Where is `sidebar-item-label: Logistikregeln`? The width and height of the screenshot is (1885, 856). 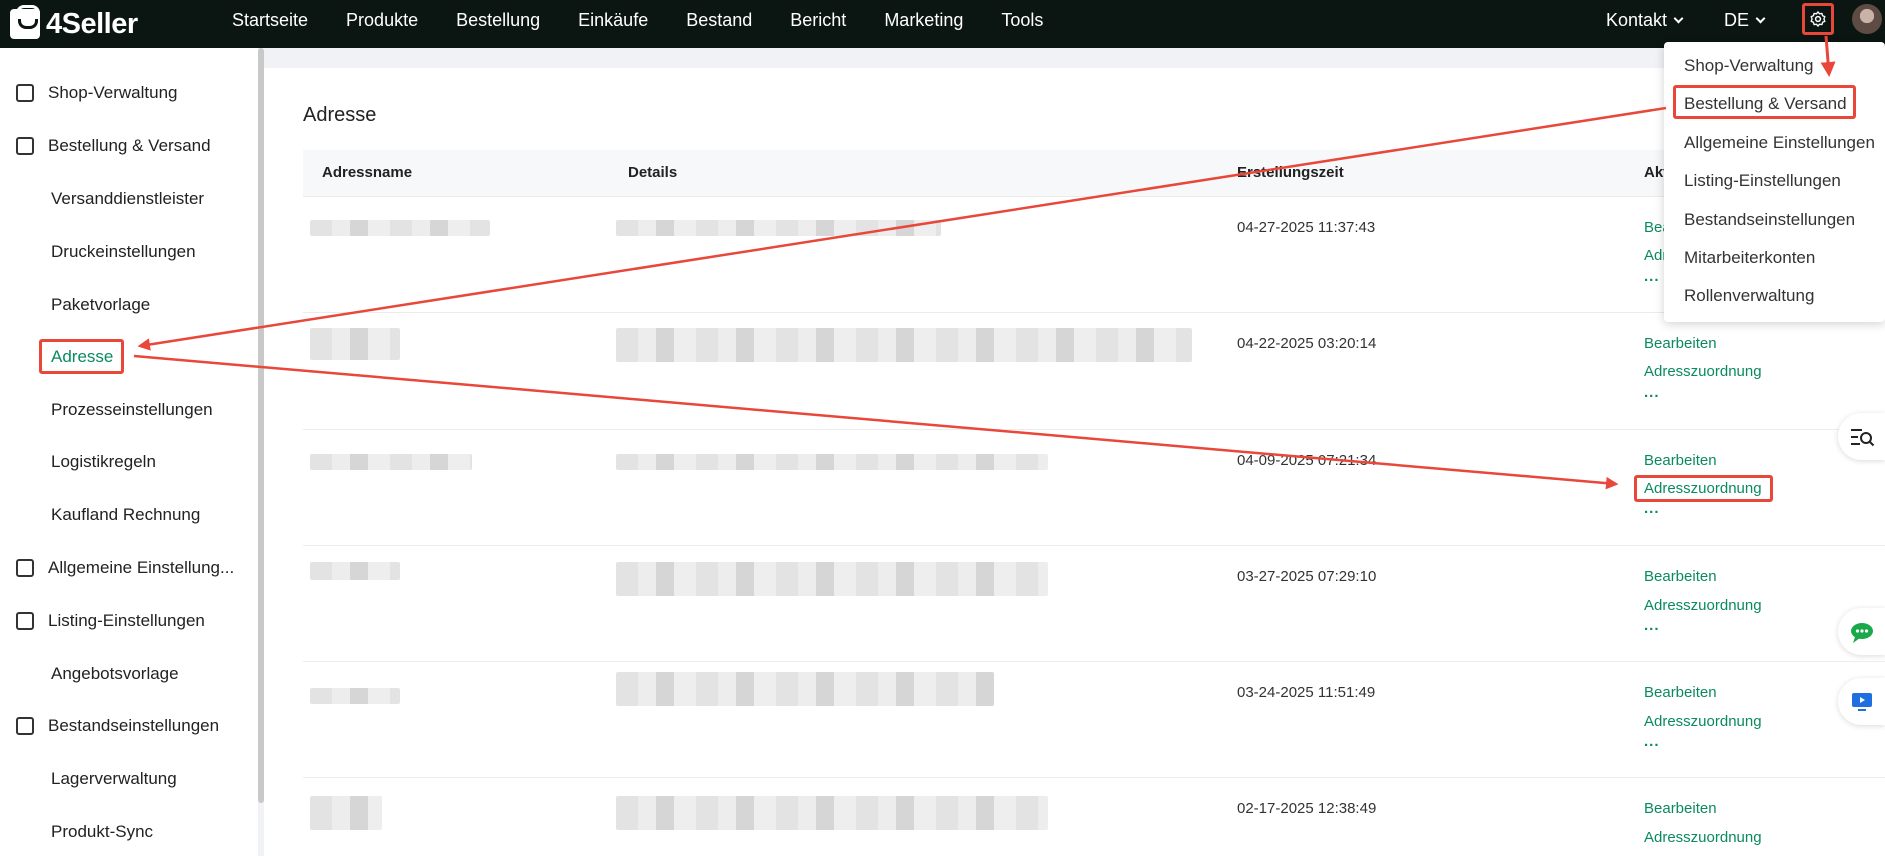
sidebar-item-label: Logistikregeln is located at coordinates (103, 461).